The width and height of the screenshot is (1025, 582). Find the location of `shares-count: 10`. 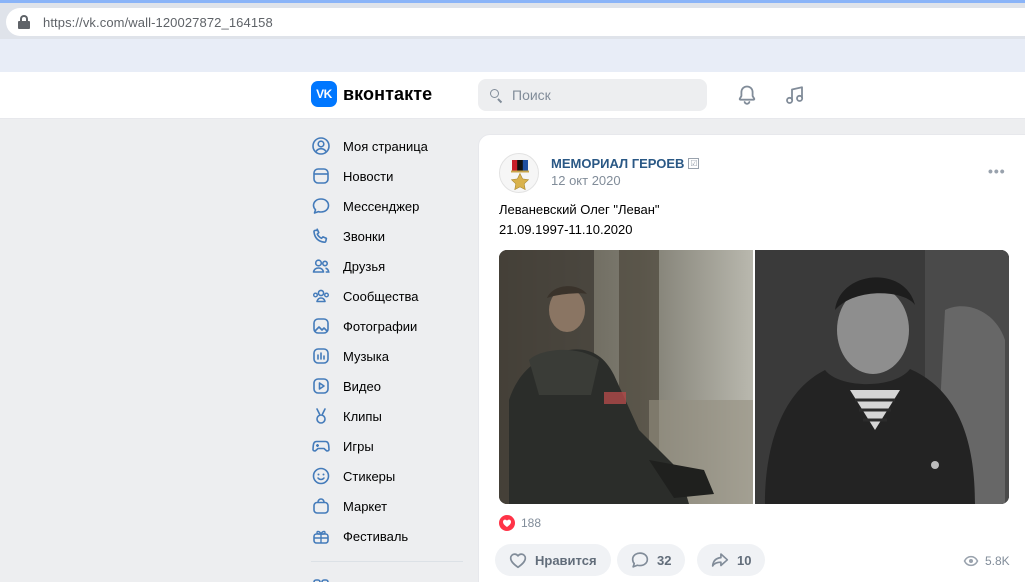

shares-count: 10 is located at coordinates (744, 560).